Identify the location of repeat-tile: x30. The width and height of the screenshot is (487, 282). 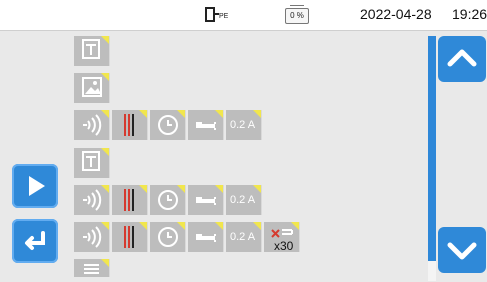
(282, 237).